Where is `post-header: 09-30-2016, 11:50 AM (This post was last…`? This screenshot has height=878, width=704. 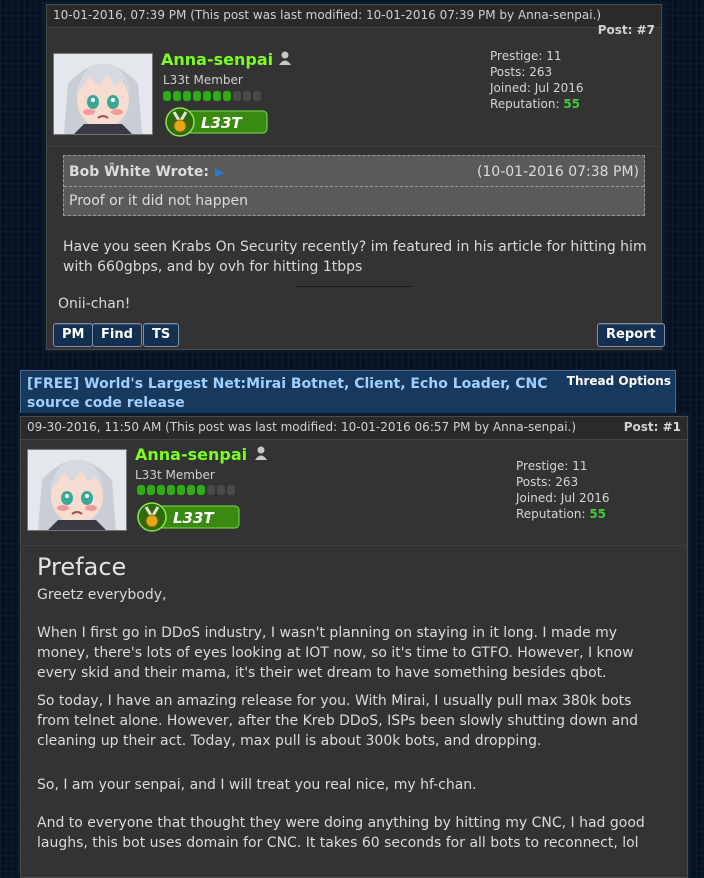 post-header: 09-30-2016, 11:50 AM (This post was last… is located at coordinates (354, 428).